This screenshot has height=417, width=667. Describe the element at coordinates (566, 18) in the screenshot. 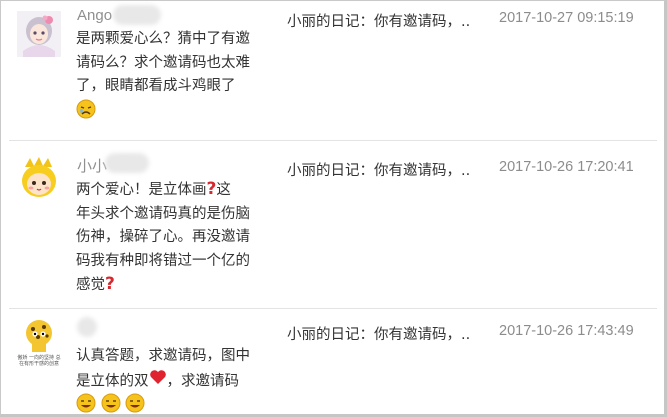

I see `comment-date: 2017-10-27 09:15:19` at that location.